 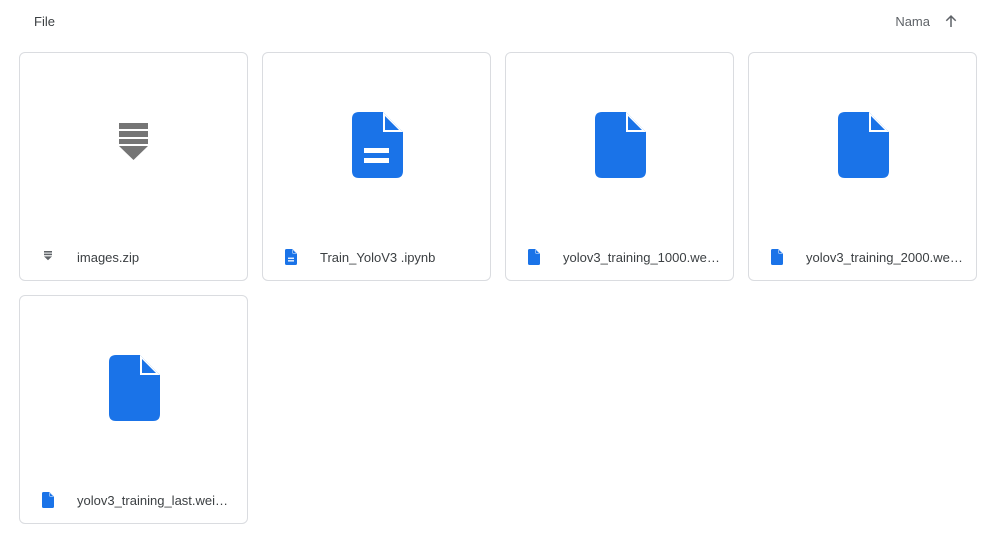 What do you see at coordinates (912, 21) in the screenshot?
I see `sort-label: Nama` at bounding box center [912, 21].